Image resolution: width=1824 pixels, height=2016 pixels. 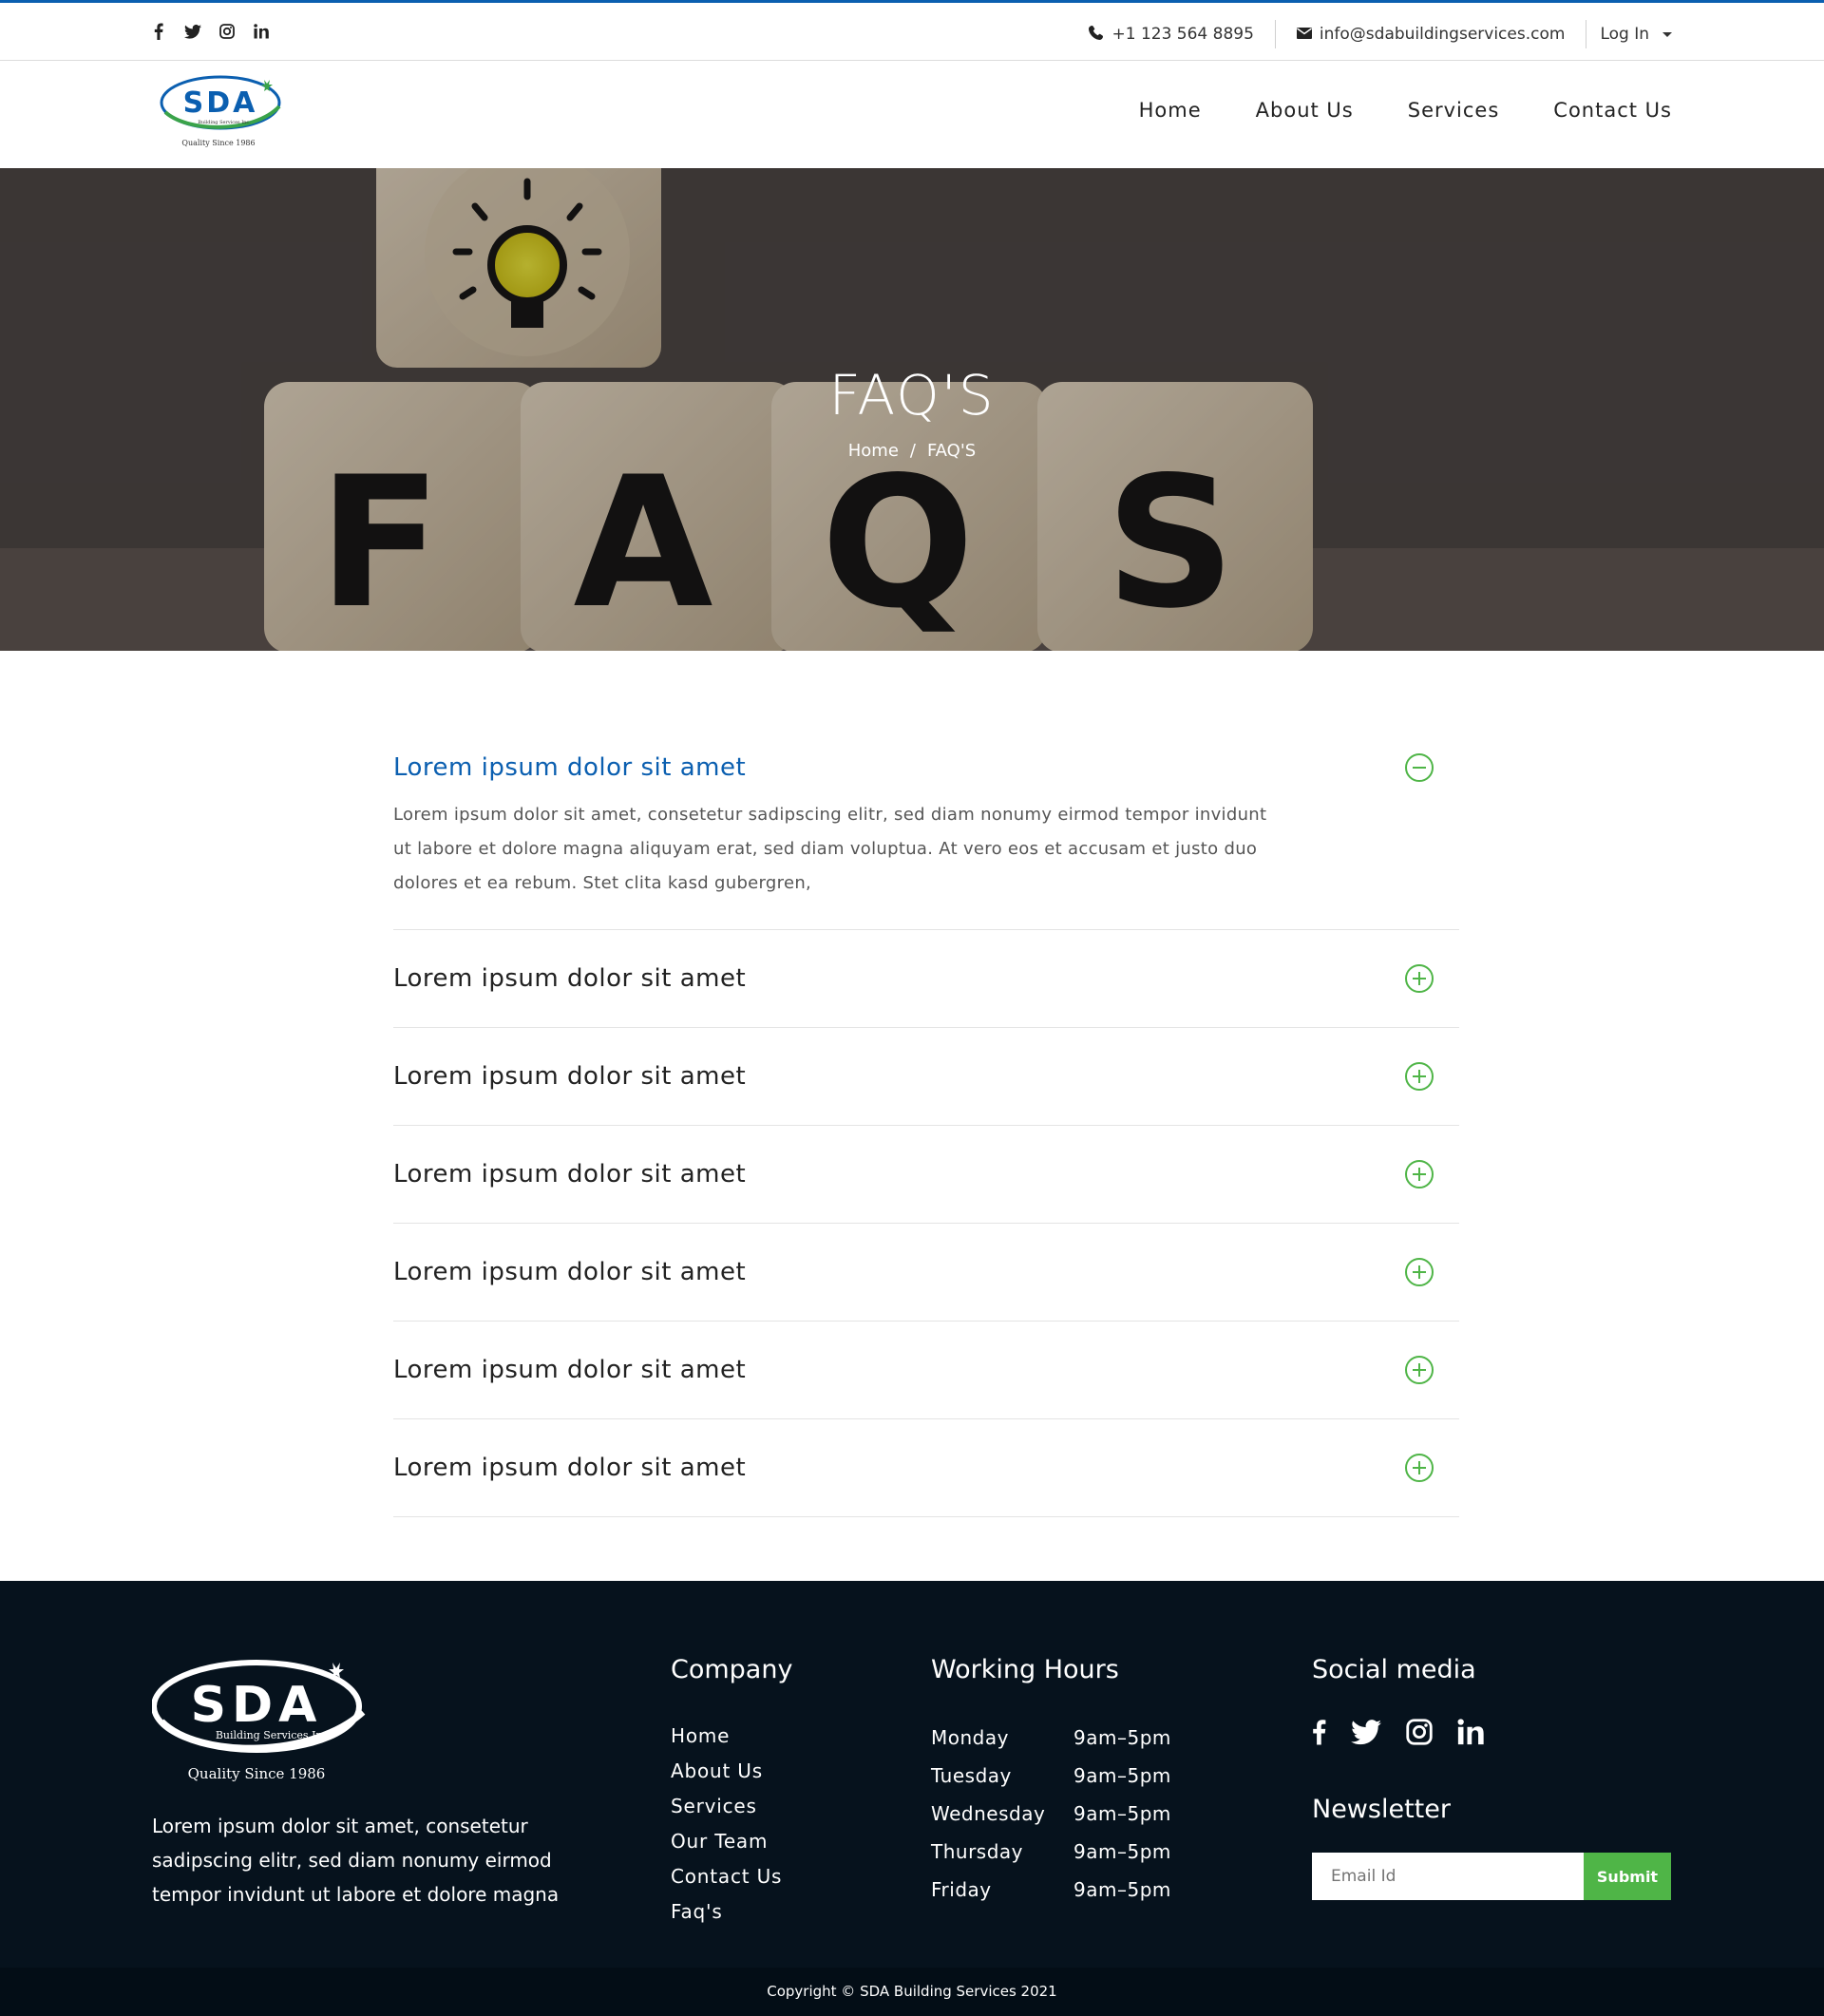 I want to click on newsletter-submit-button: Submit, so click(x=1627, y=1876).